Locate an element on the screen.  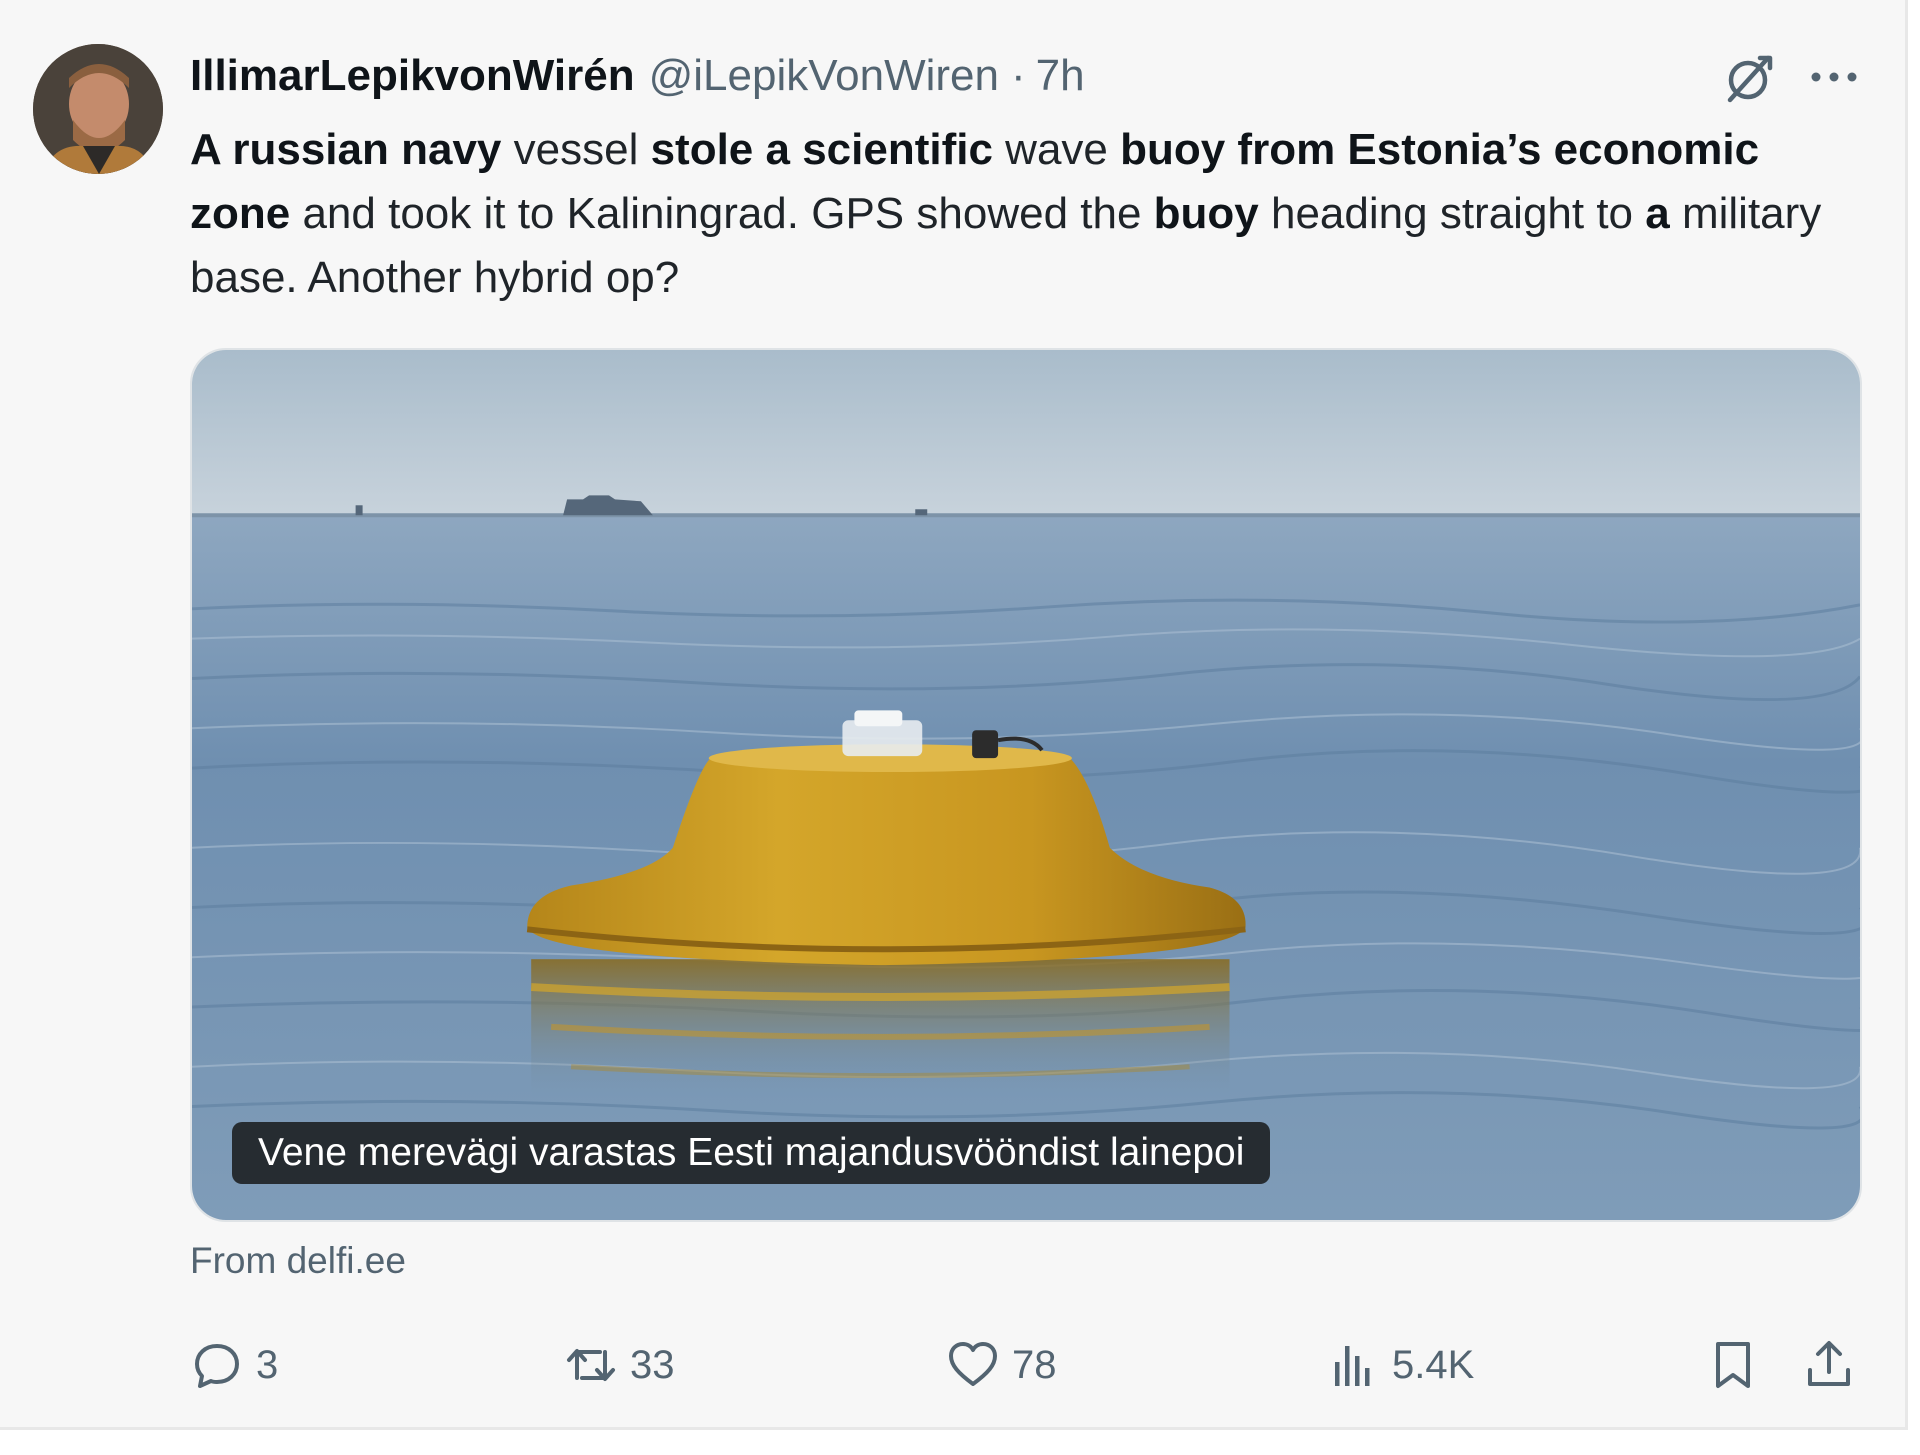
avatar is located at coordinates (98, 109).